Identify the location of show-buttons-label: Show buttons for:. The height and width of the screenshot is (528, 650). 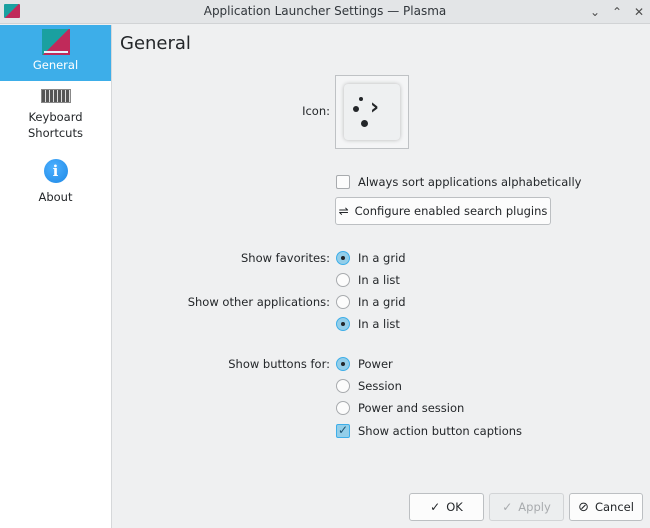
(279, 364).